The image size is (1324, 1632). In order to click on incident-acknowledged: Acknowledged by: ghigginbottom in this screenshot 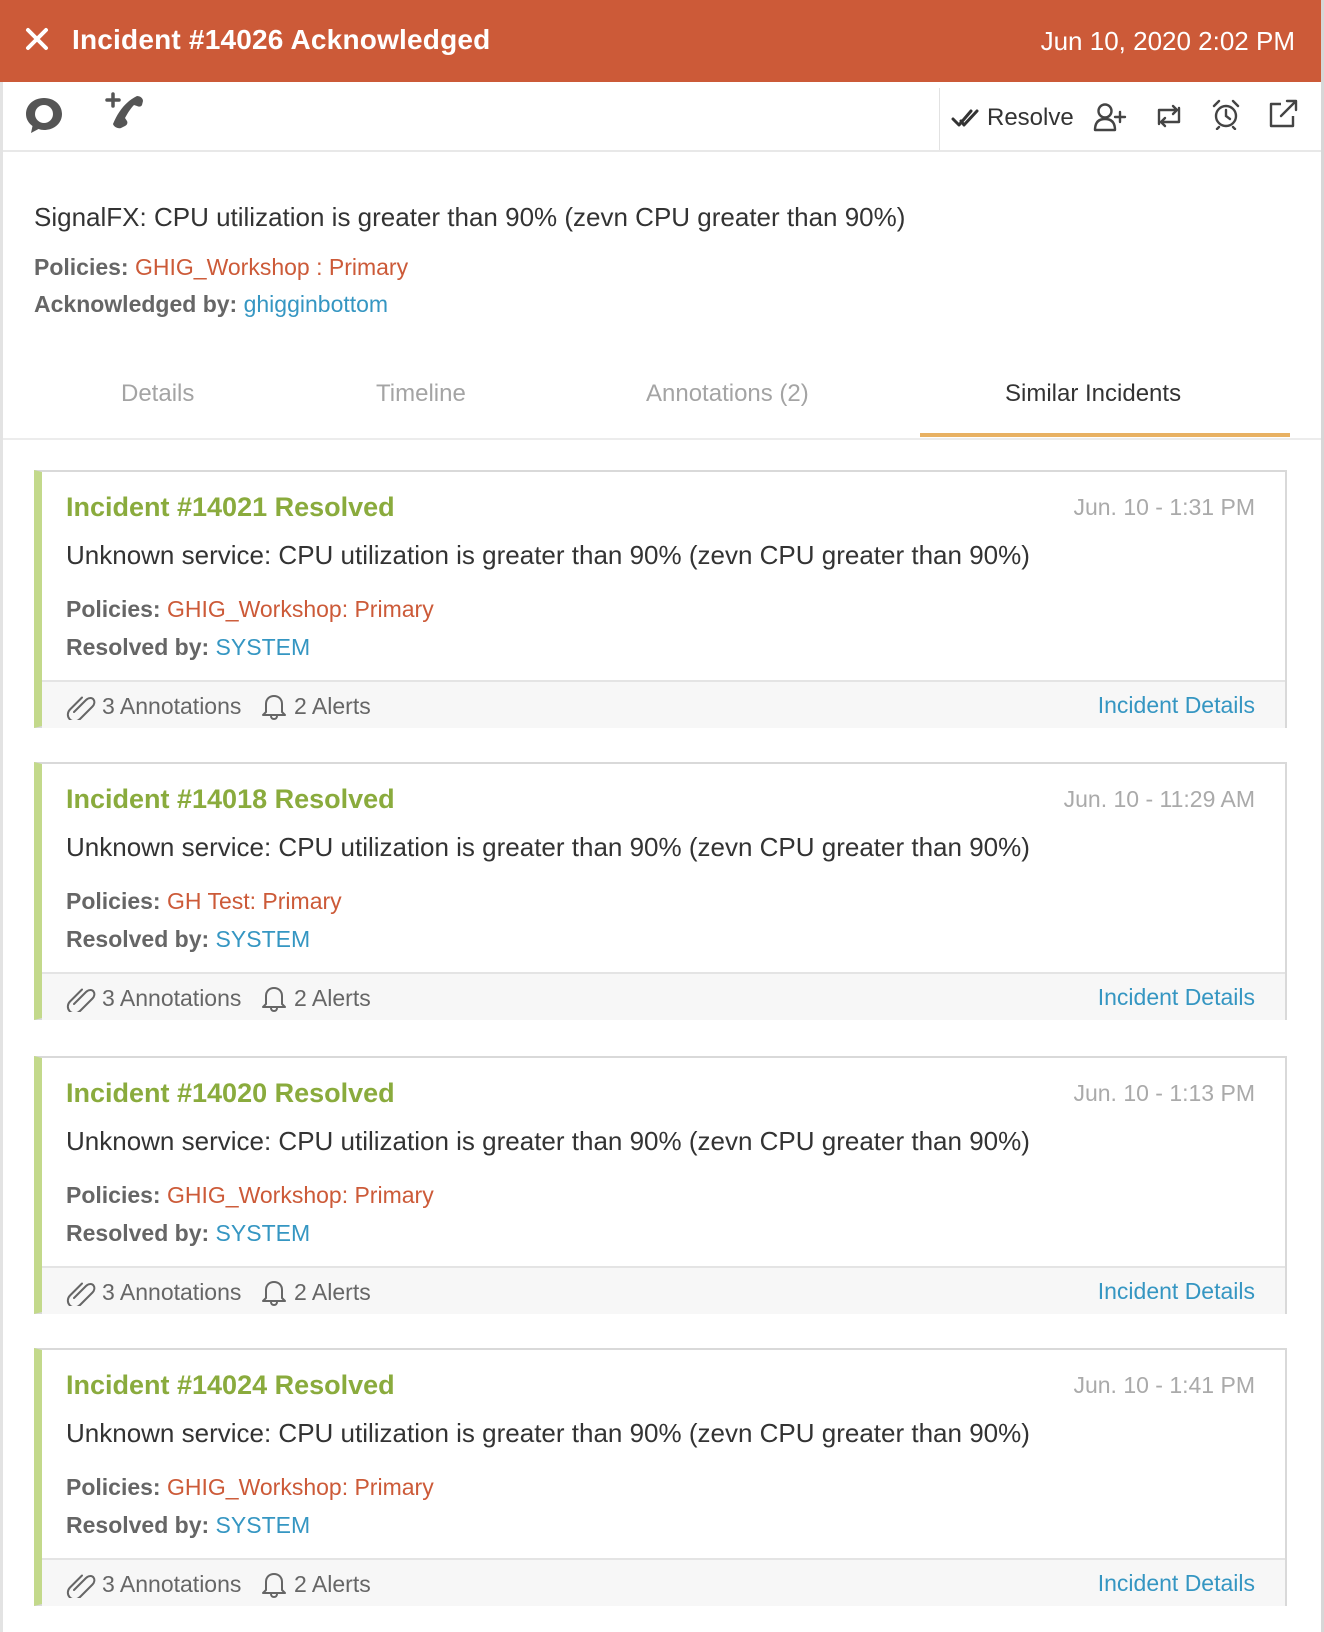, I will do `click(211, 304)`.